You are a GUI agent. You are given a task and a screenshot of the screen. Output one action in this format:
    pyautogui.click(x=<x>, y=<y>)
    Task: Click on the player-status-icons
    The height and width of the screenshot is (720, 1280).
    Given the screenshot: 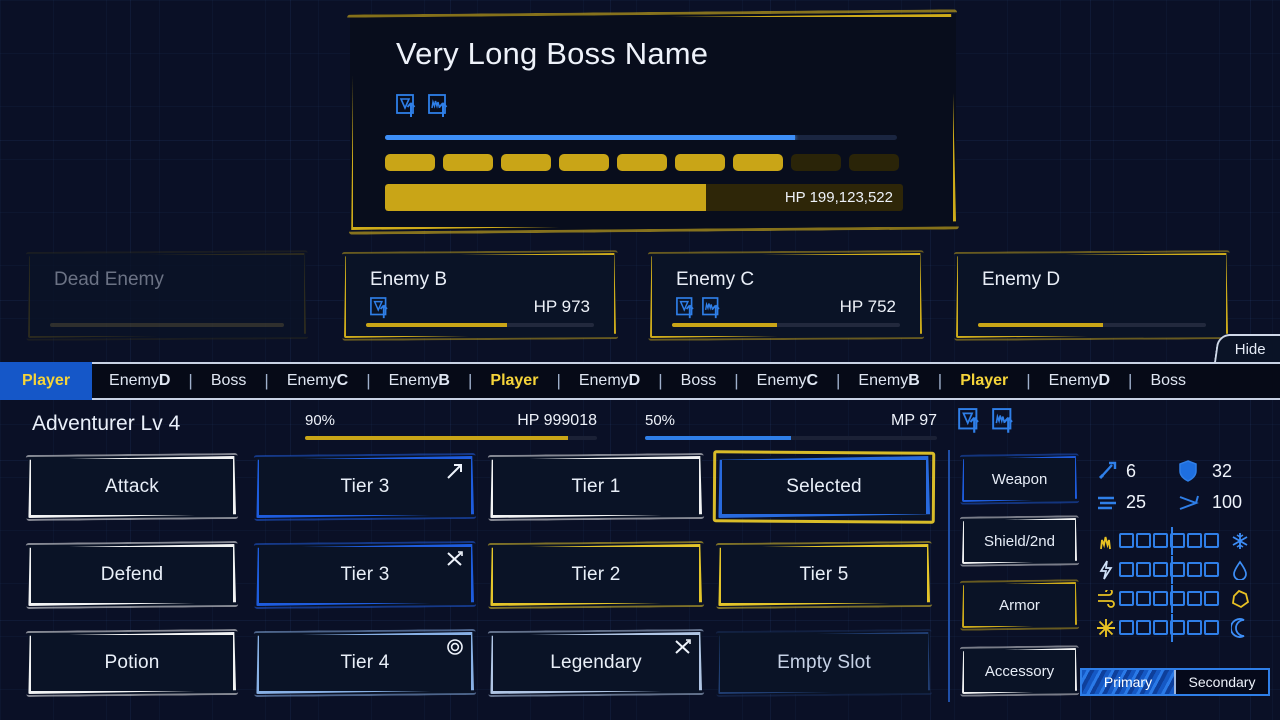 What is the action you would take?
    pyautogui.click(x=988, y=422)
    